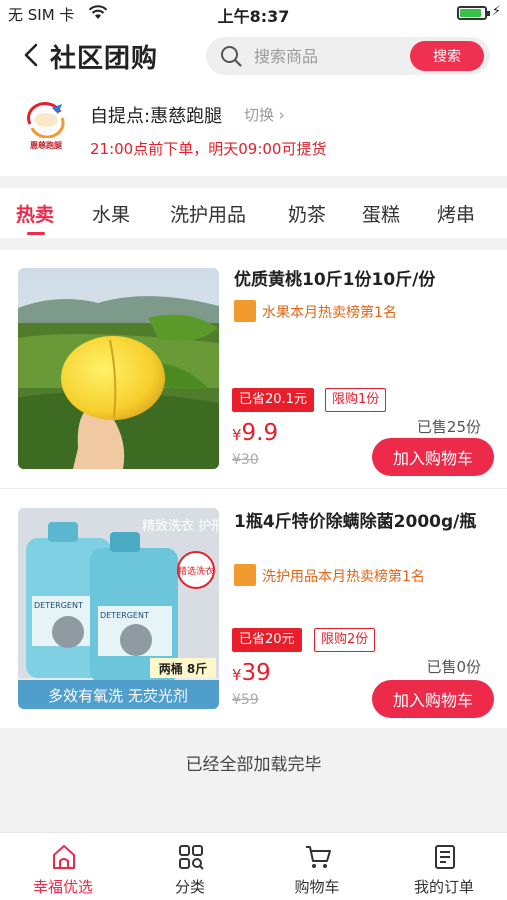 This screenshot has width=507, height=900. What do you see at coordinates (448, 427) in the screenshot?
I see `sold-count: 已售25份` at bounding box center [448, 427].